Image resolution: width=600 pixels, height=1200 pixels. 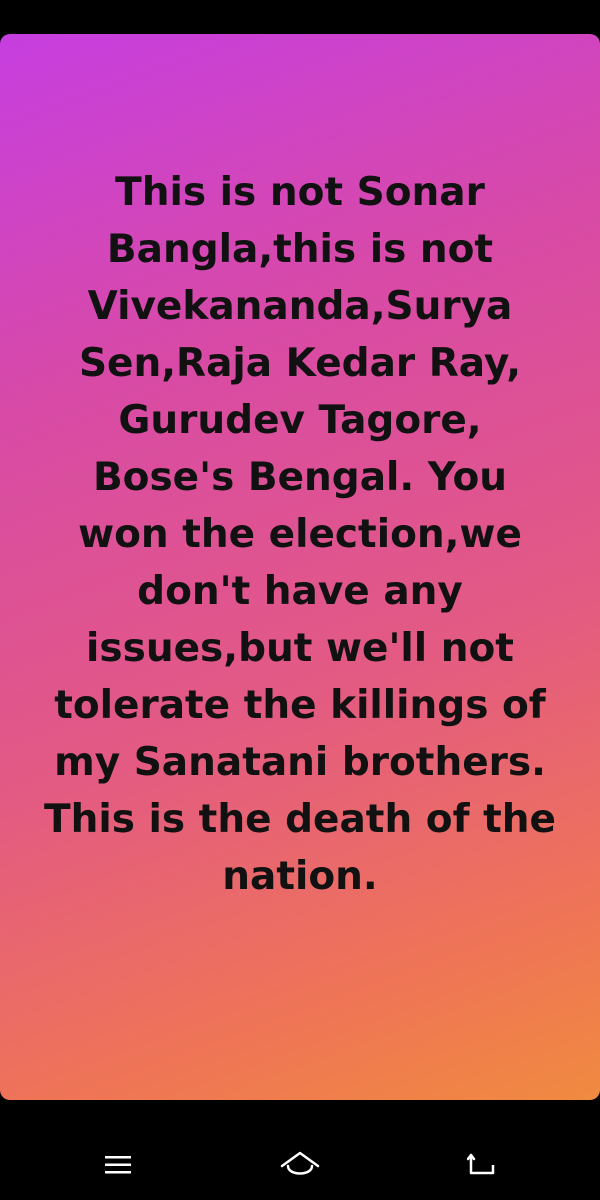 What do you see at coordinates (300, 477) in the screenshot?
I see `post-text-line: Bose's Bengal. You` at bounding box center [300, 477].